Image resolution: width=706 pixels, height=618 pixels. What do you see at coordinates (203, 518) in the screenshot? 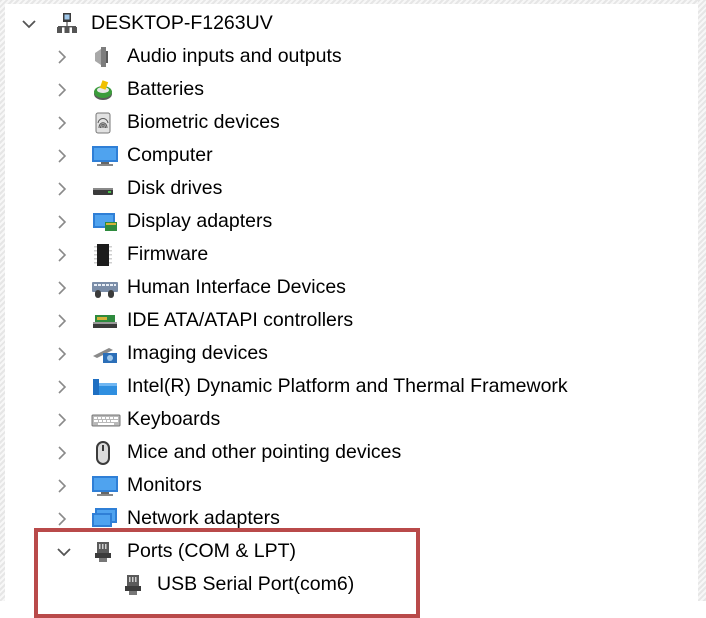
I see `tree-item-label: Network adapters` at bounding box center [203, 518].